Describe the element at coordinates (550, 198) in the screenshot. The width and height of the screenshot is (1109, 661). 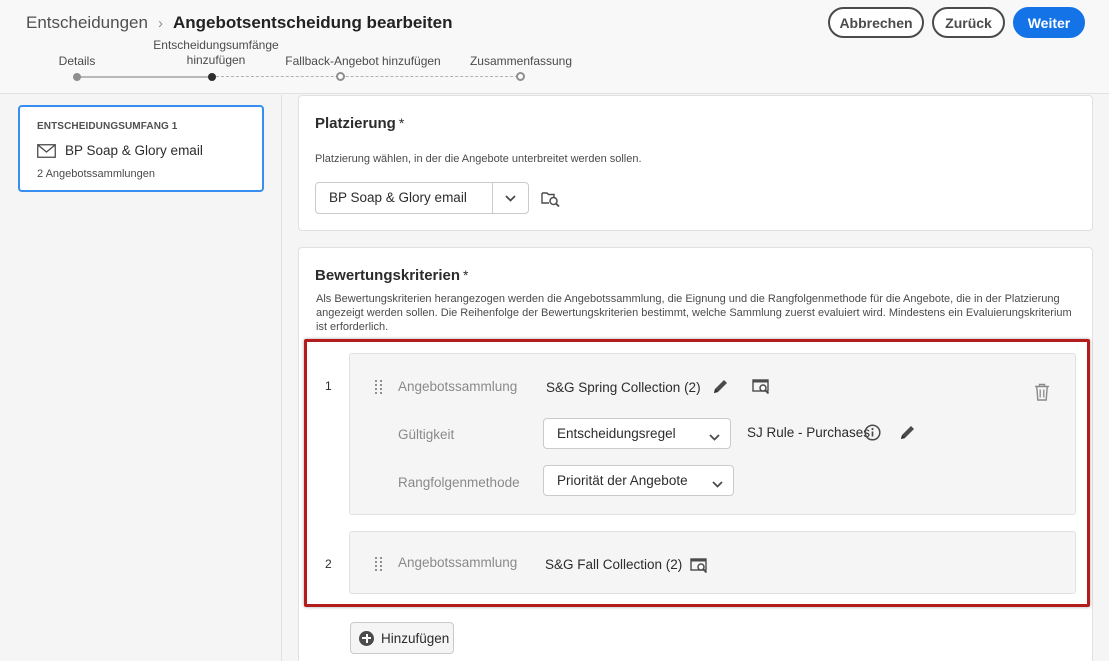
I see `browse-placement-icon` at that location.